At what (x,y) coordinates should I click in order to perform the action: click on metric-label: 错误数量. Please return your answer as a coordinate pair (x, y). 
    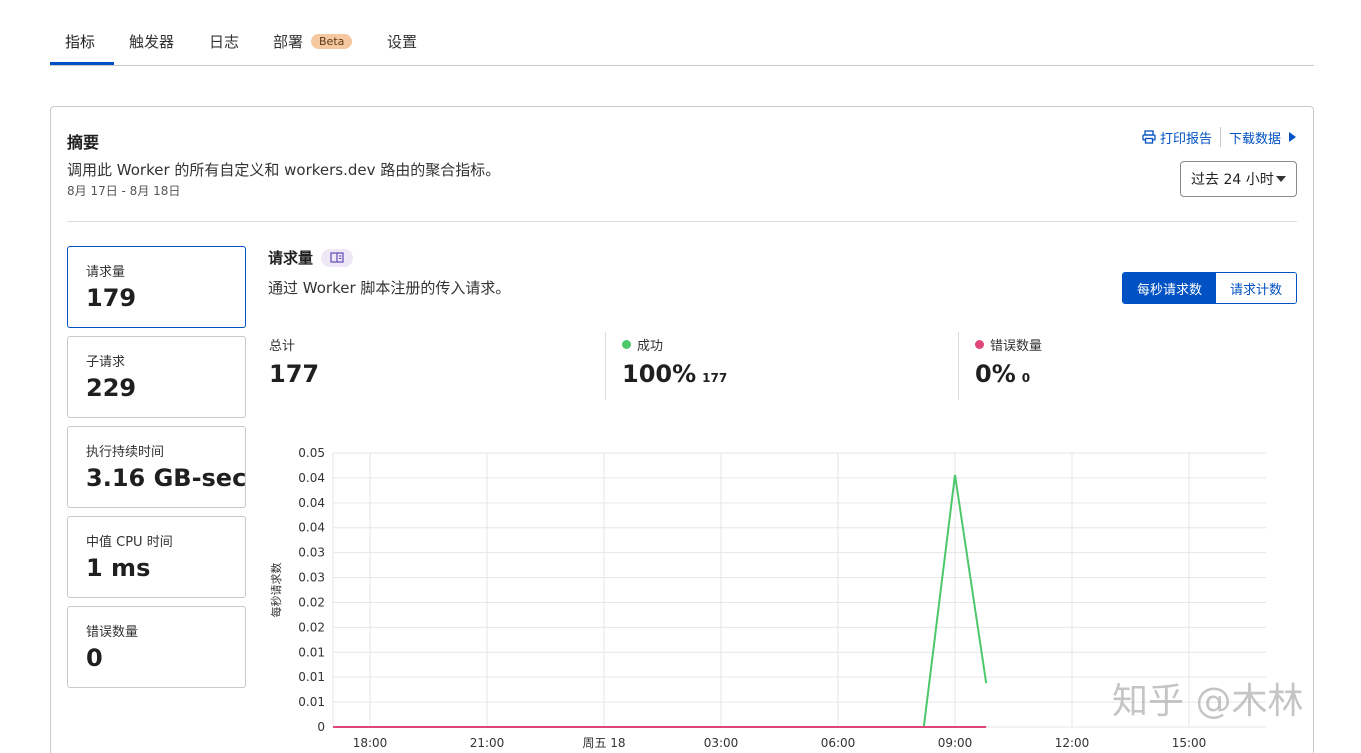
    Looking at the image, I should click on (1008, 344).